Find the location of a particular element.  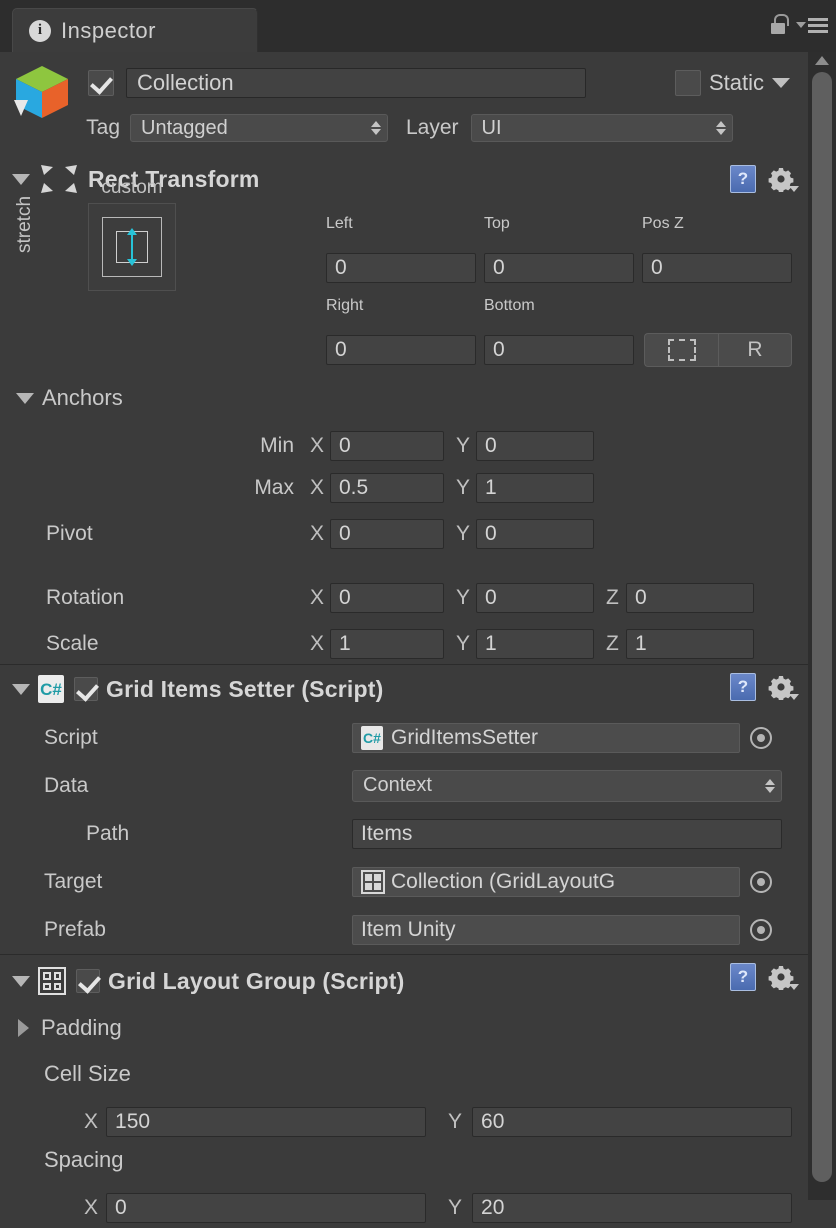

data-value: Context is located at coordinates (397, 785).